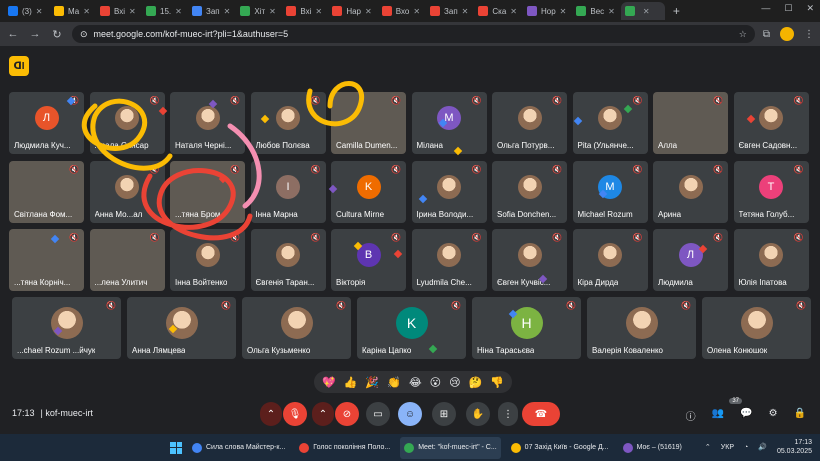  What do you see at coordinates (595, 11) in the screenshot?
I see `browser-tab: Вес ✕` at bounding box center [595, 11].